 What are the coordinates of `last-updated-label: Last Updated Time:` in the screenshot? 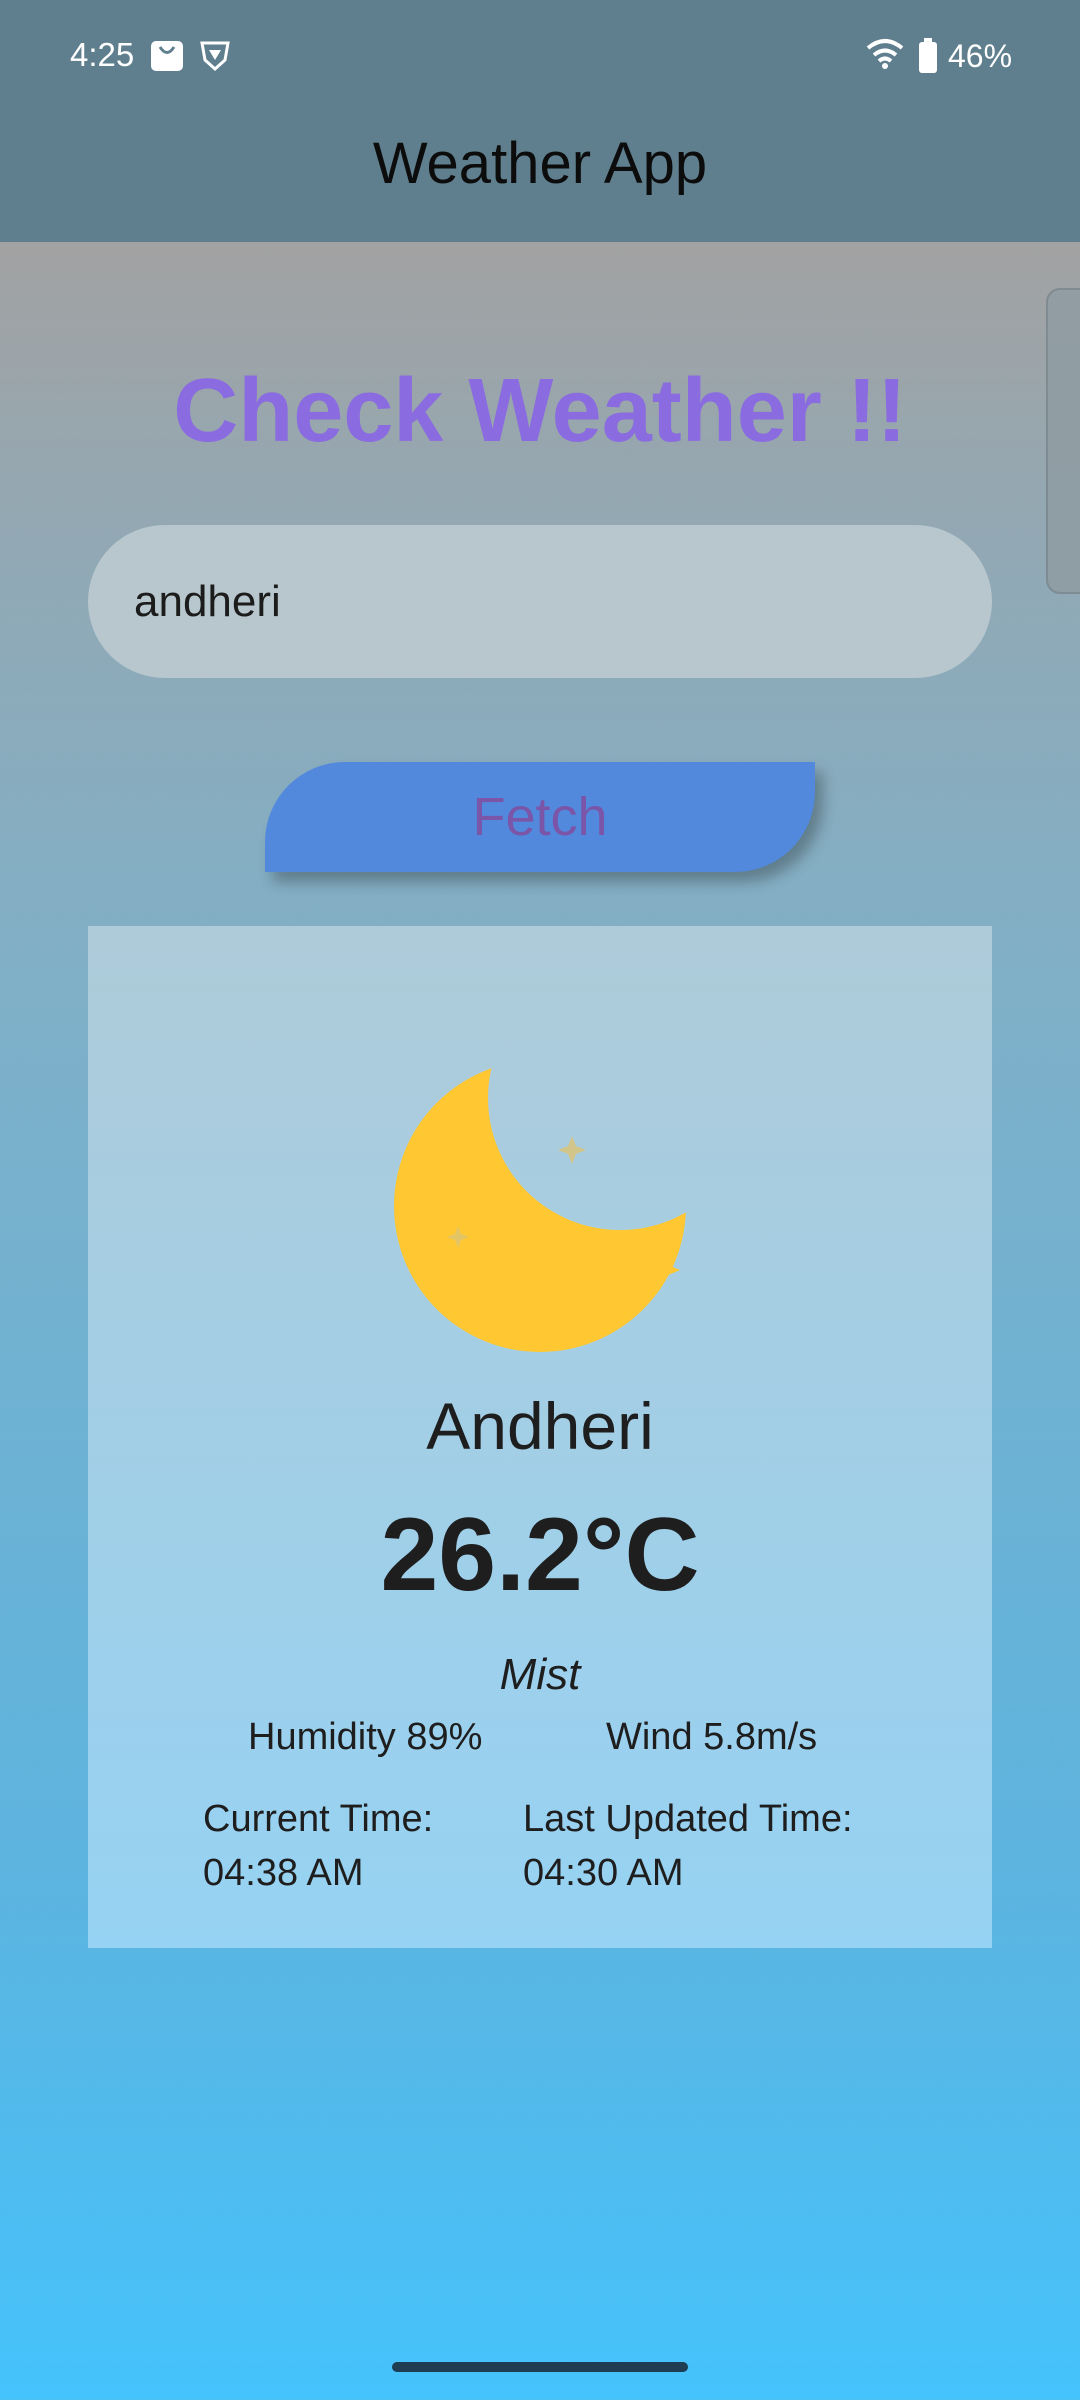 It's located at (688, 1819).